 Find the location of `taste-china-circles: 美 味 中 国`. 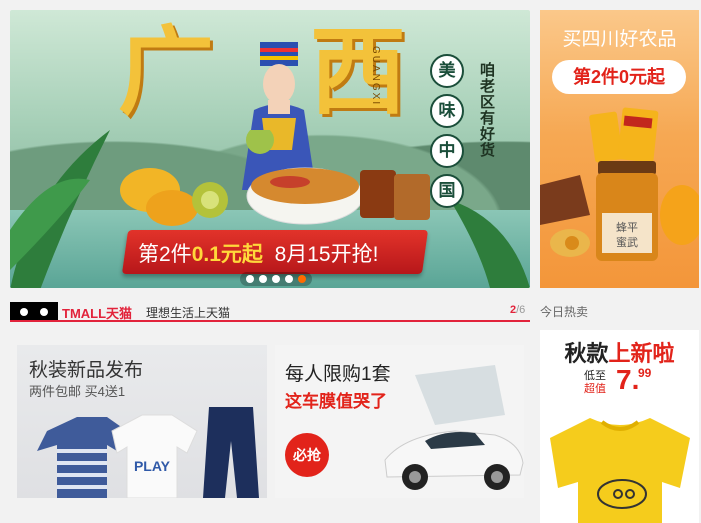

taste-china-circles: 美 味 中 国 is located at coordinates (447, 134).